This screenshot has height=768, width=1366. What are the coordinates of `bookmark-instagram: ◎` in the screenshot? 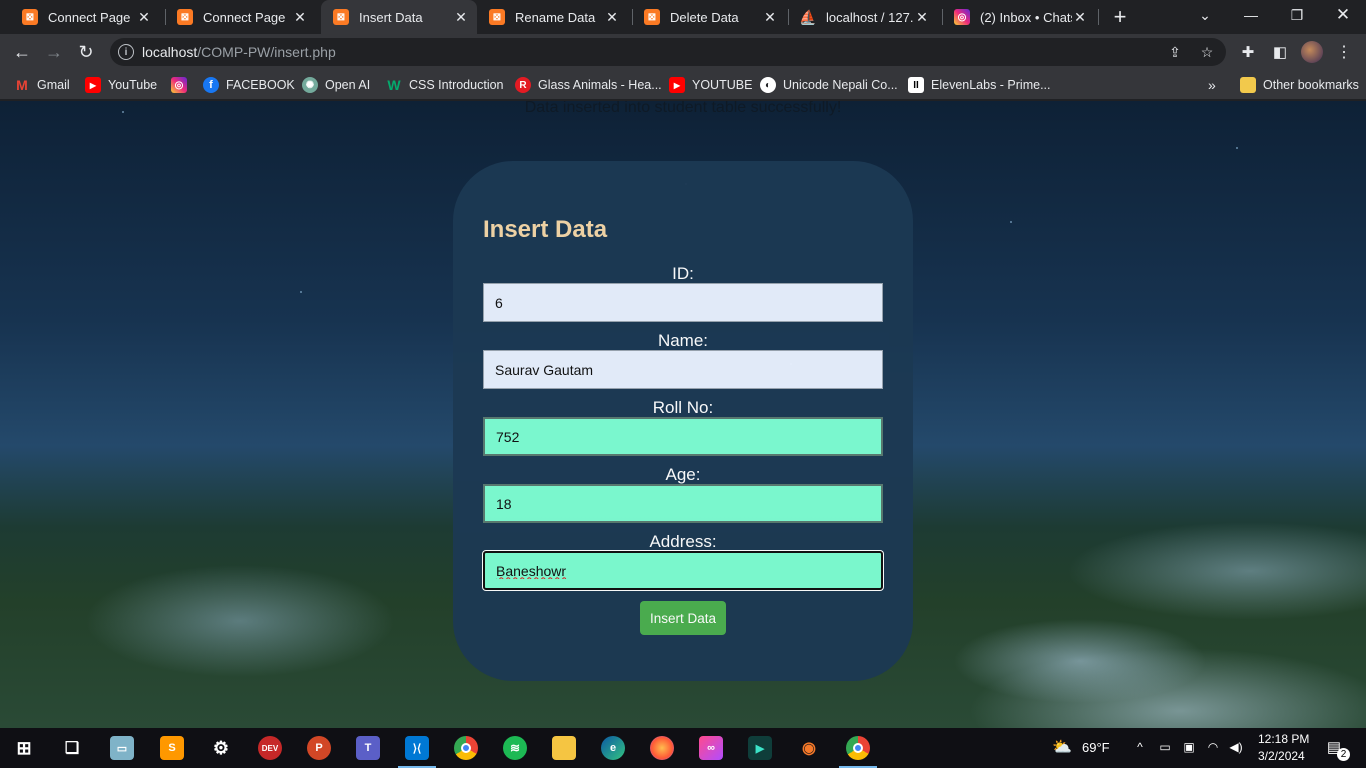 It's located at (182, 85).